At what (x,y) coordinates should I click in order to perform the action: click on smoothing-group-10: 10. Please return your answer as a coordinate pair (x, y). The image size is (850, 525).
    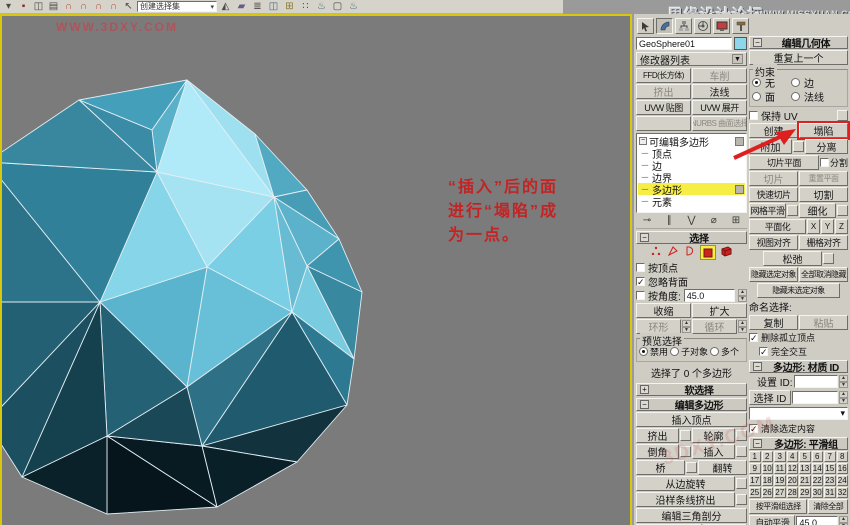
    Looking at the image, I should click on (767, 468).